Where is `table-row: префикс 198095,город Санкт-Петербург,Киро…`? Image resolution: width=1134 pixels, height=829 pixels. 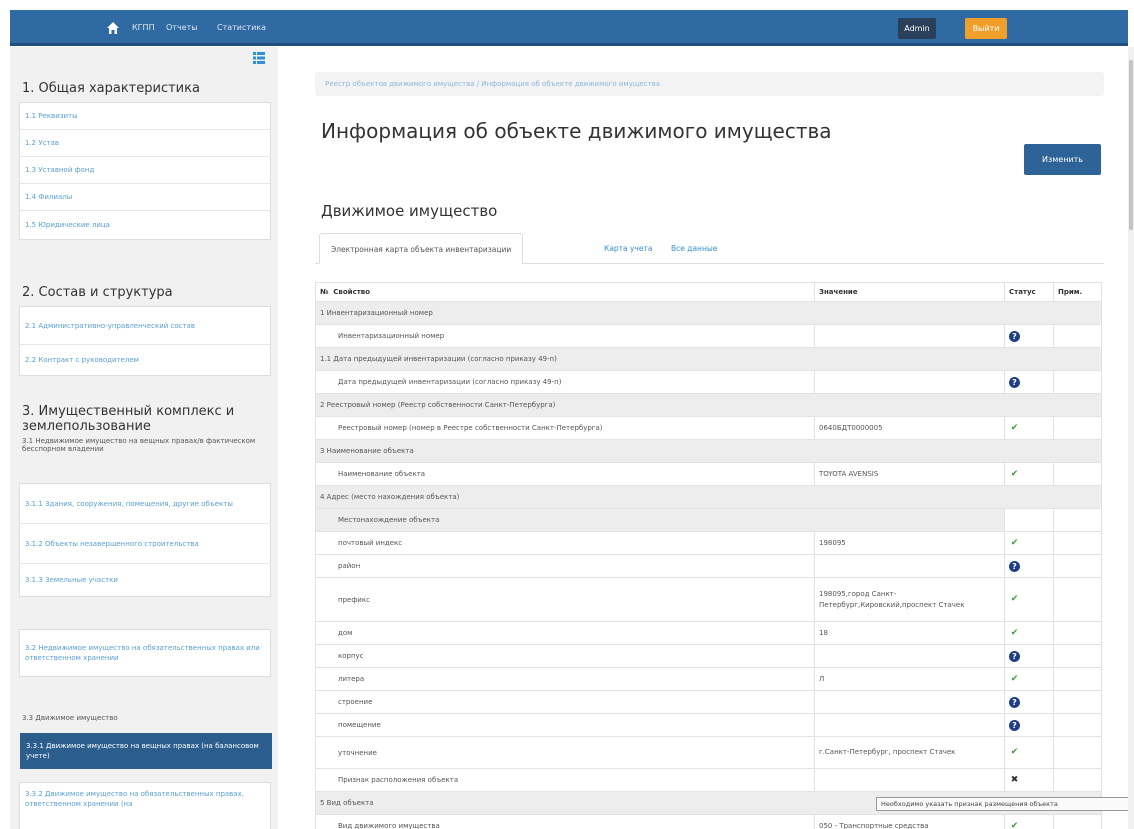
table-row: префикс 198095,город Санкт-Петербург,Киро… is located at coordinates (708, 599).